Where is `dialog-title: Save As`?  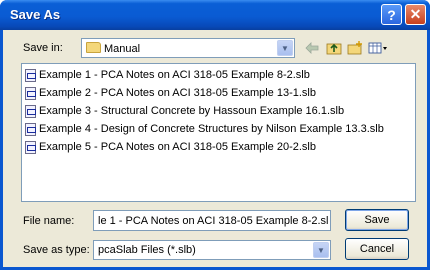 dialog-title: Save As is located at coordinates (35, 14).